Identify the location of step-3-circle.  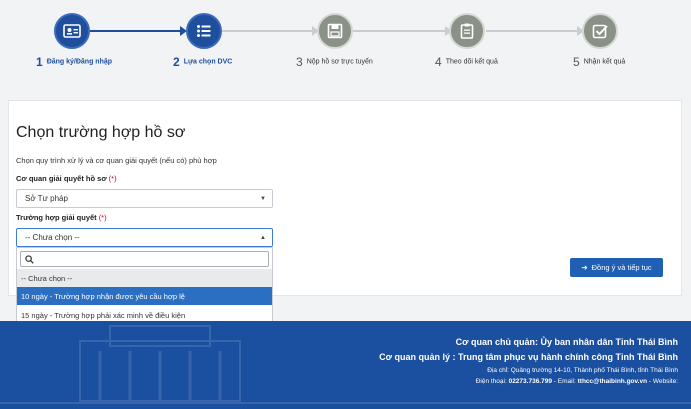
(335, 31).